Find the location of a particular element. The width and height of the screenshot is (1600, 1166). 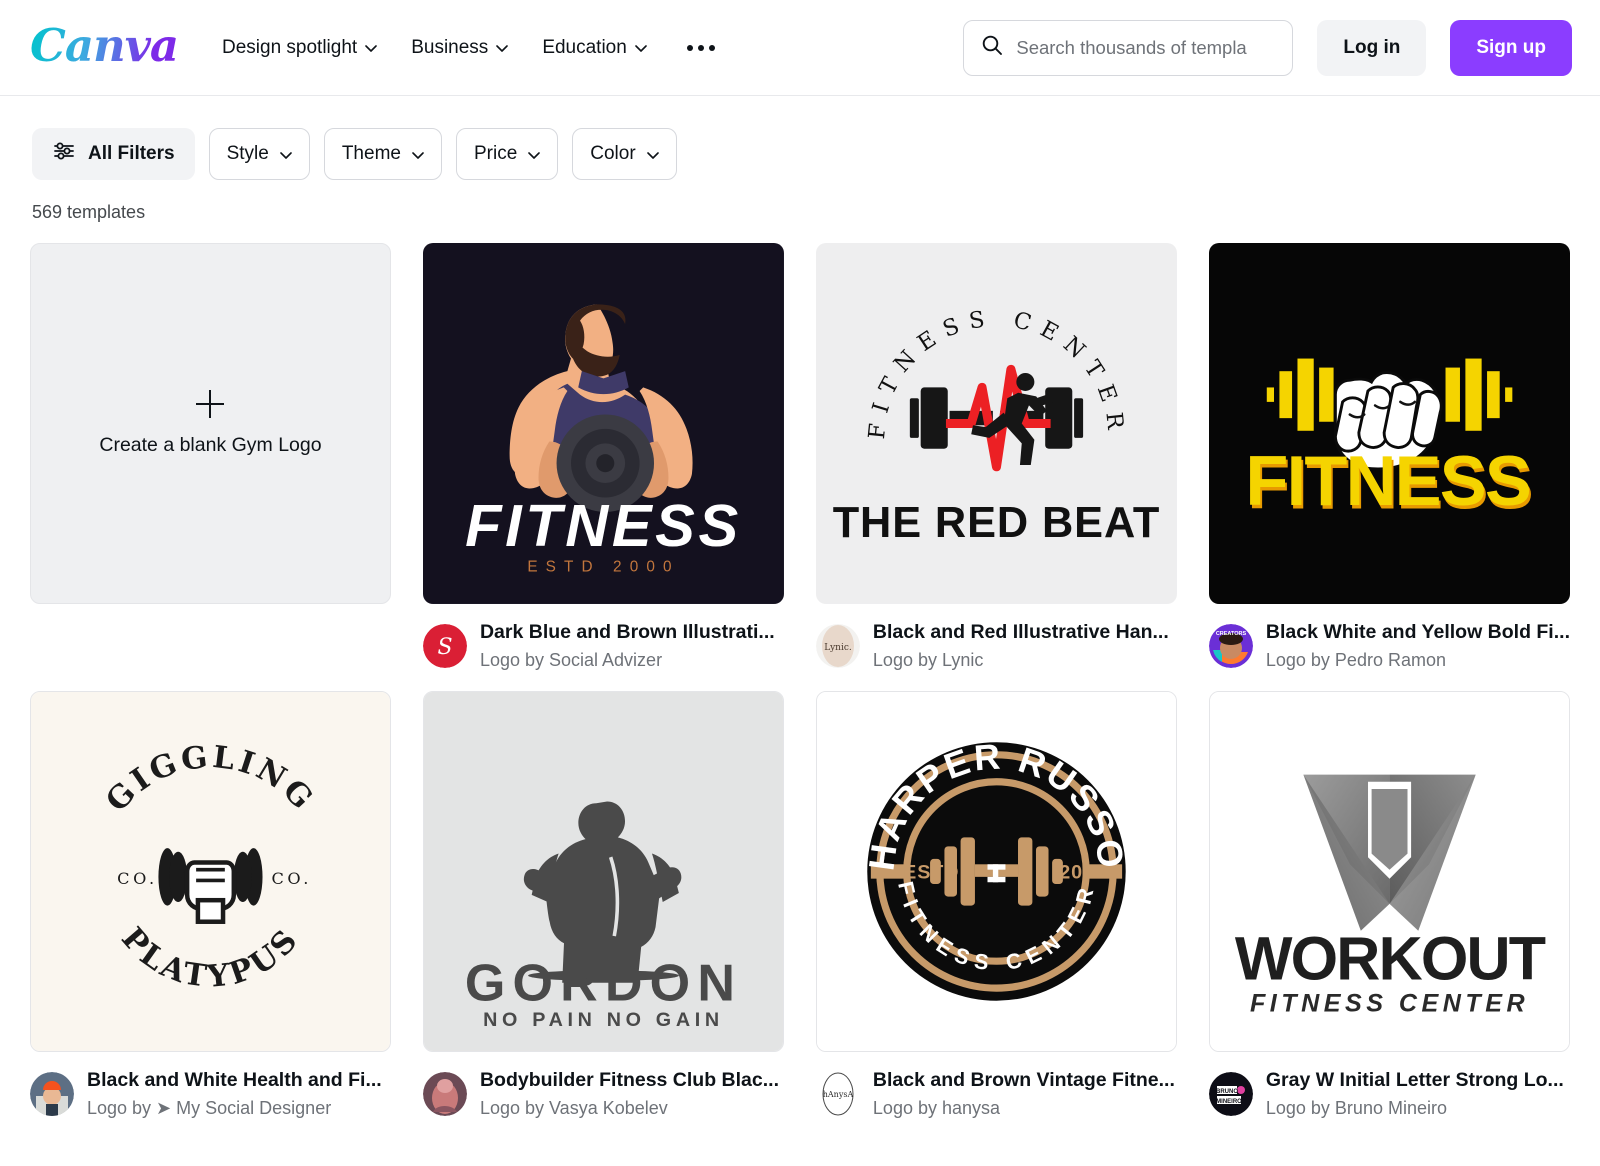

canva-logo: Canva is located at coordinates (104, 48).